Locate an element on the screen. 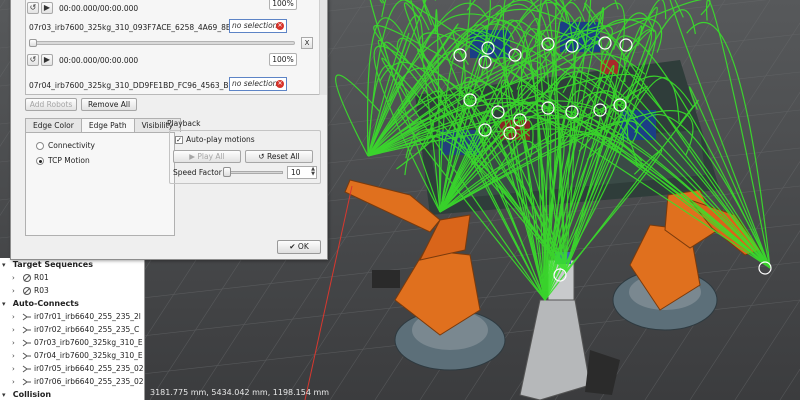 The image size is (800, 400). speed-factor-spinbox: 10 ▲ ▼ is located at coordinates (302, 172).